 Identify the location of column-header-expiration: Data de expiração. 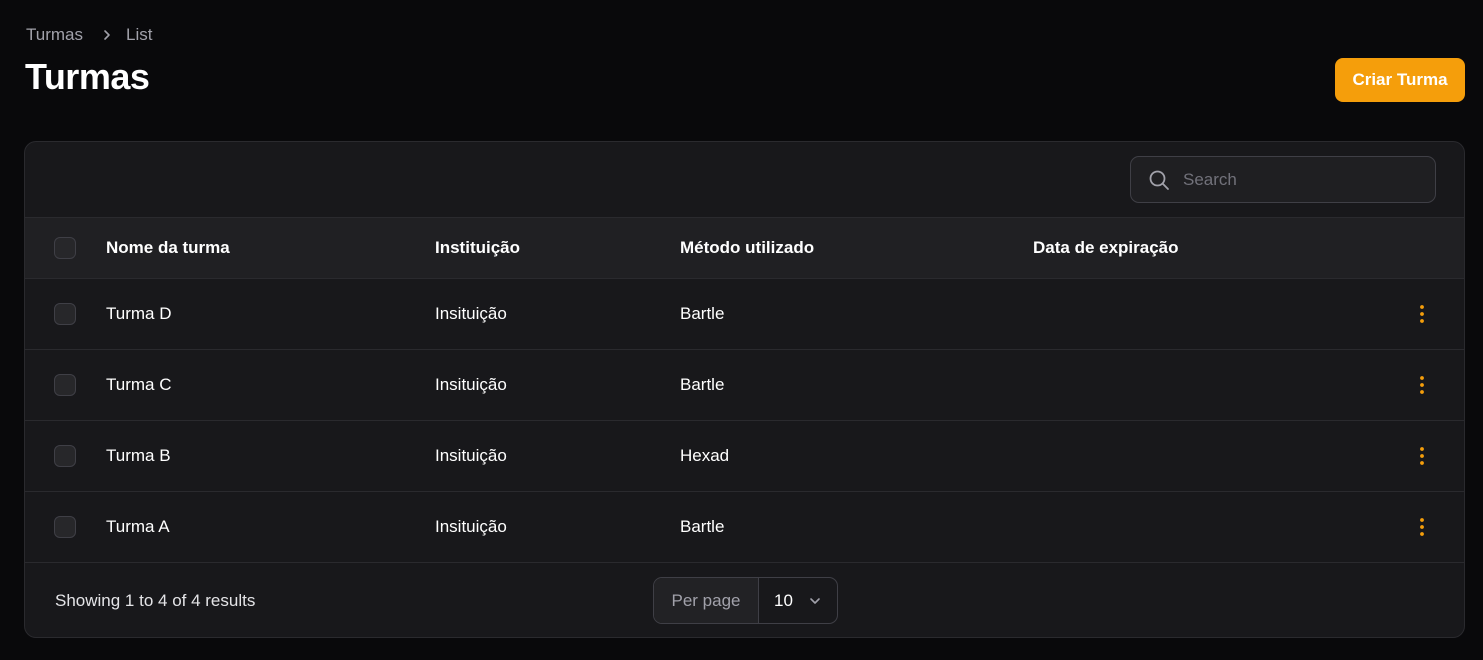
(1106, 248).